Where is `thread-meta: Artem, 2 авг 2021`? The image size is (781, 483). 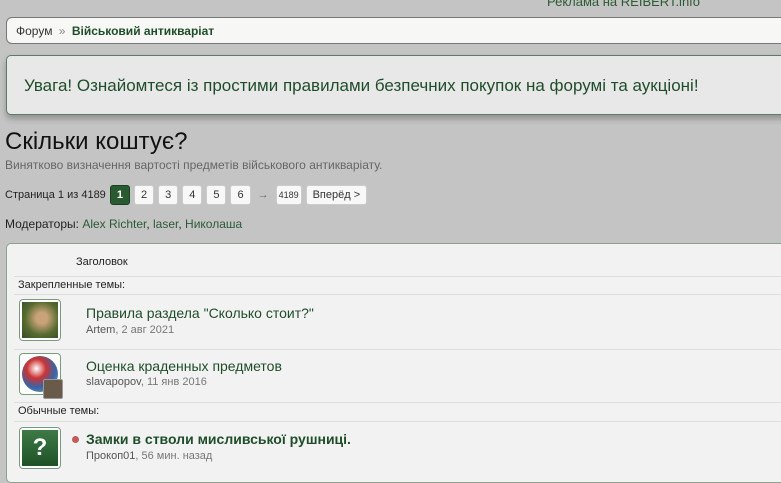 thread-meta: Artem, 2 авг 2021 is located at coordinates (130, 330).